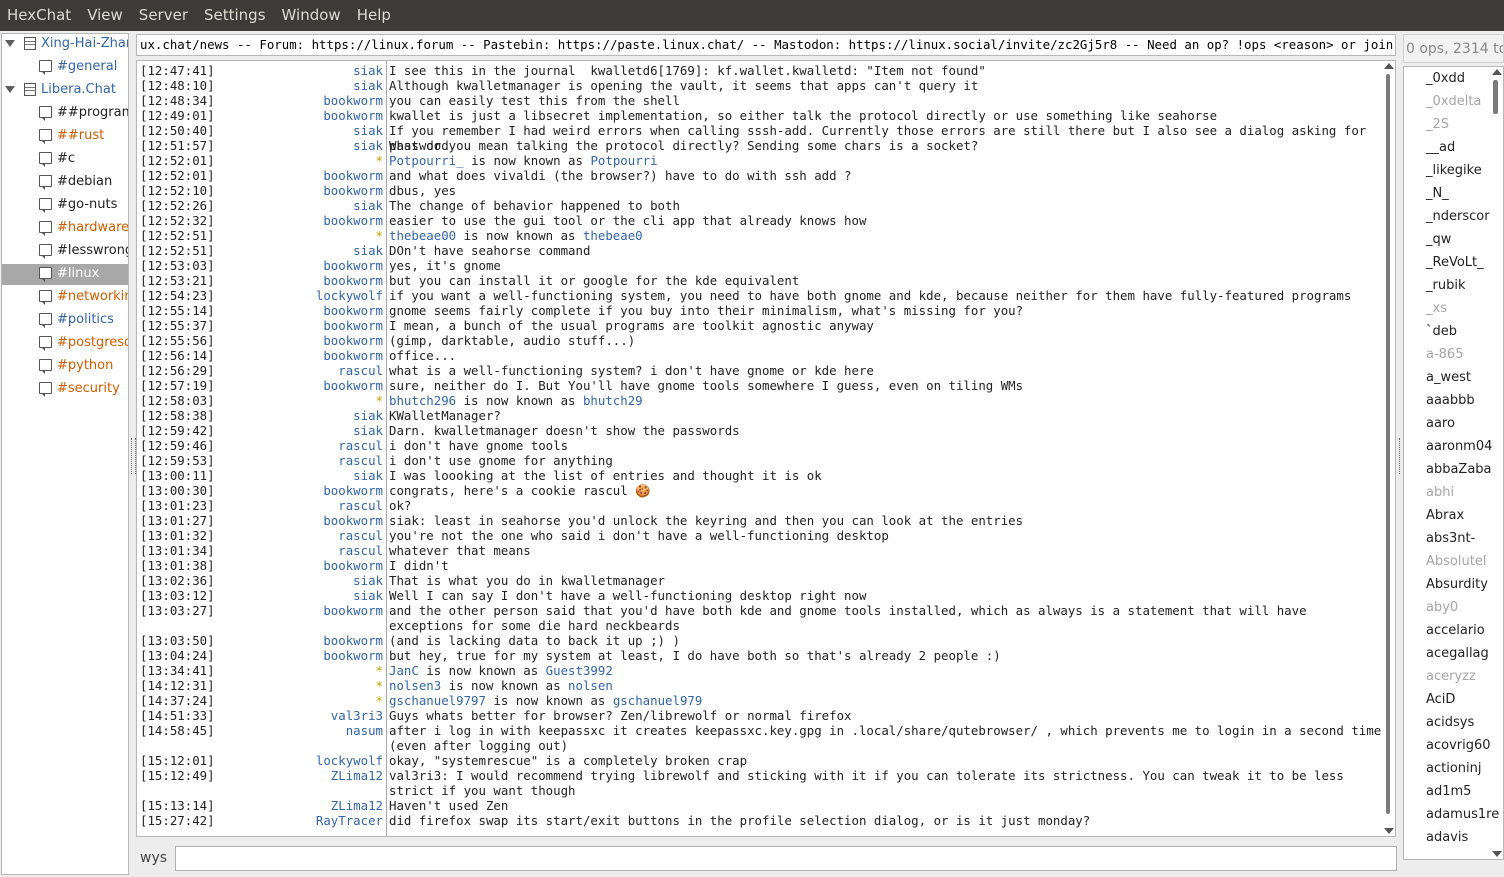 This screenshot has height=877, width=1504. Describe the element at coordinates (1451, 676) in the screenshot. I see `user-list-item: aceryzz` at that location.